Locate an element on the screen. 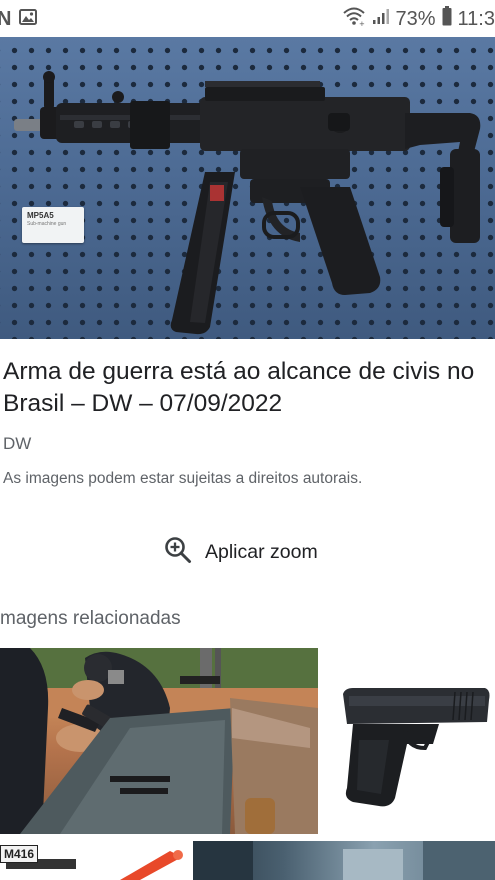 The image size is (495, 880). result-source: DW is located at coordinates (17, 444).